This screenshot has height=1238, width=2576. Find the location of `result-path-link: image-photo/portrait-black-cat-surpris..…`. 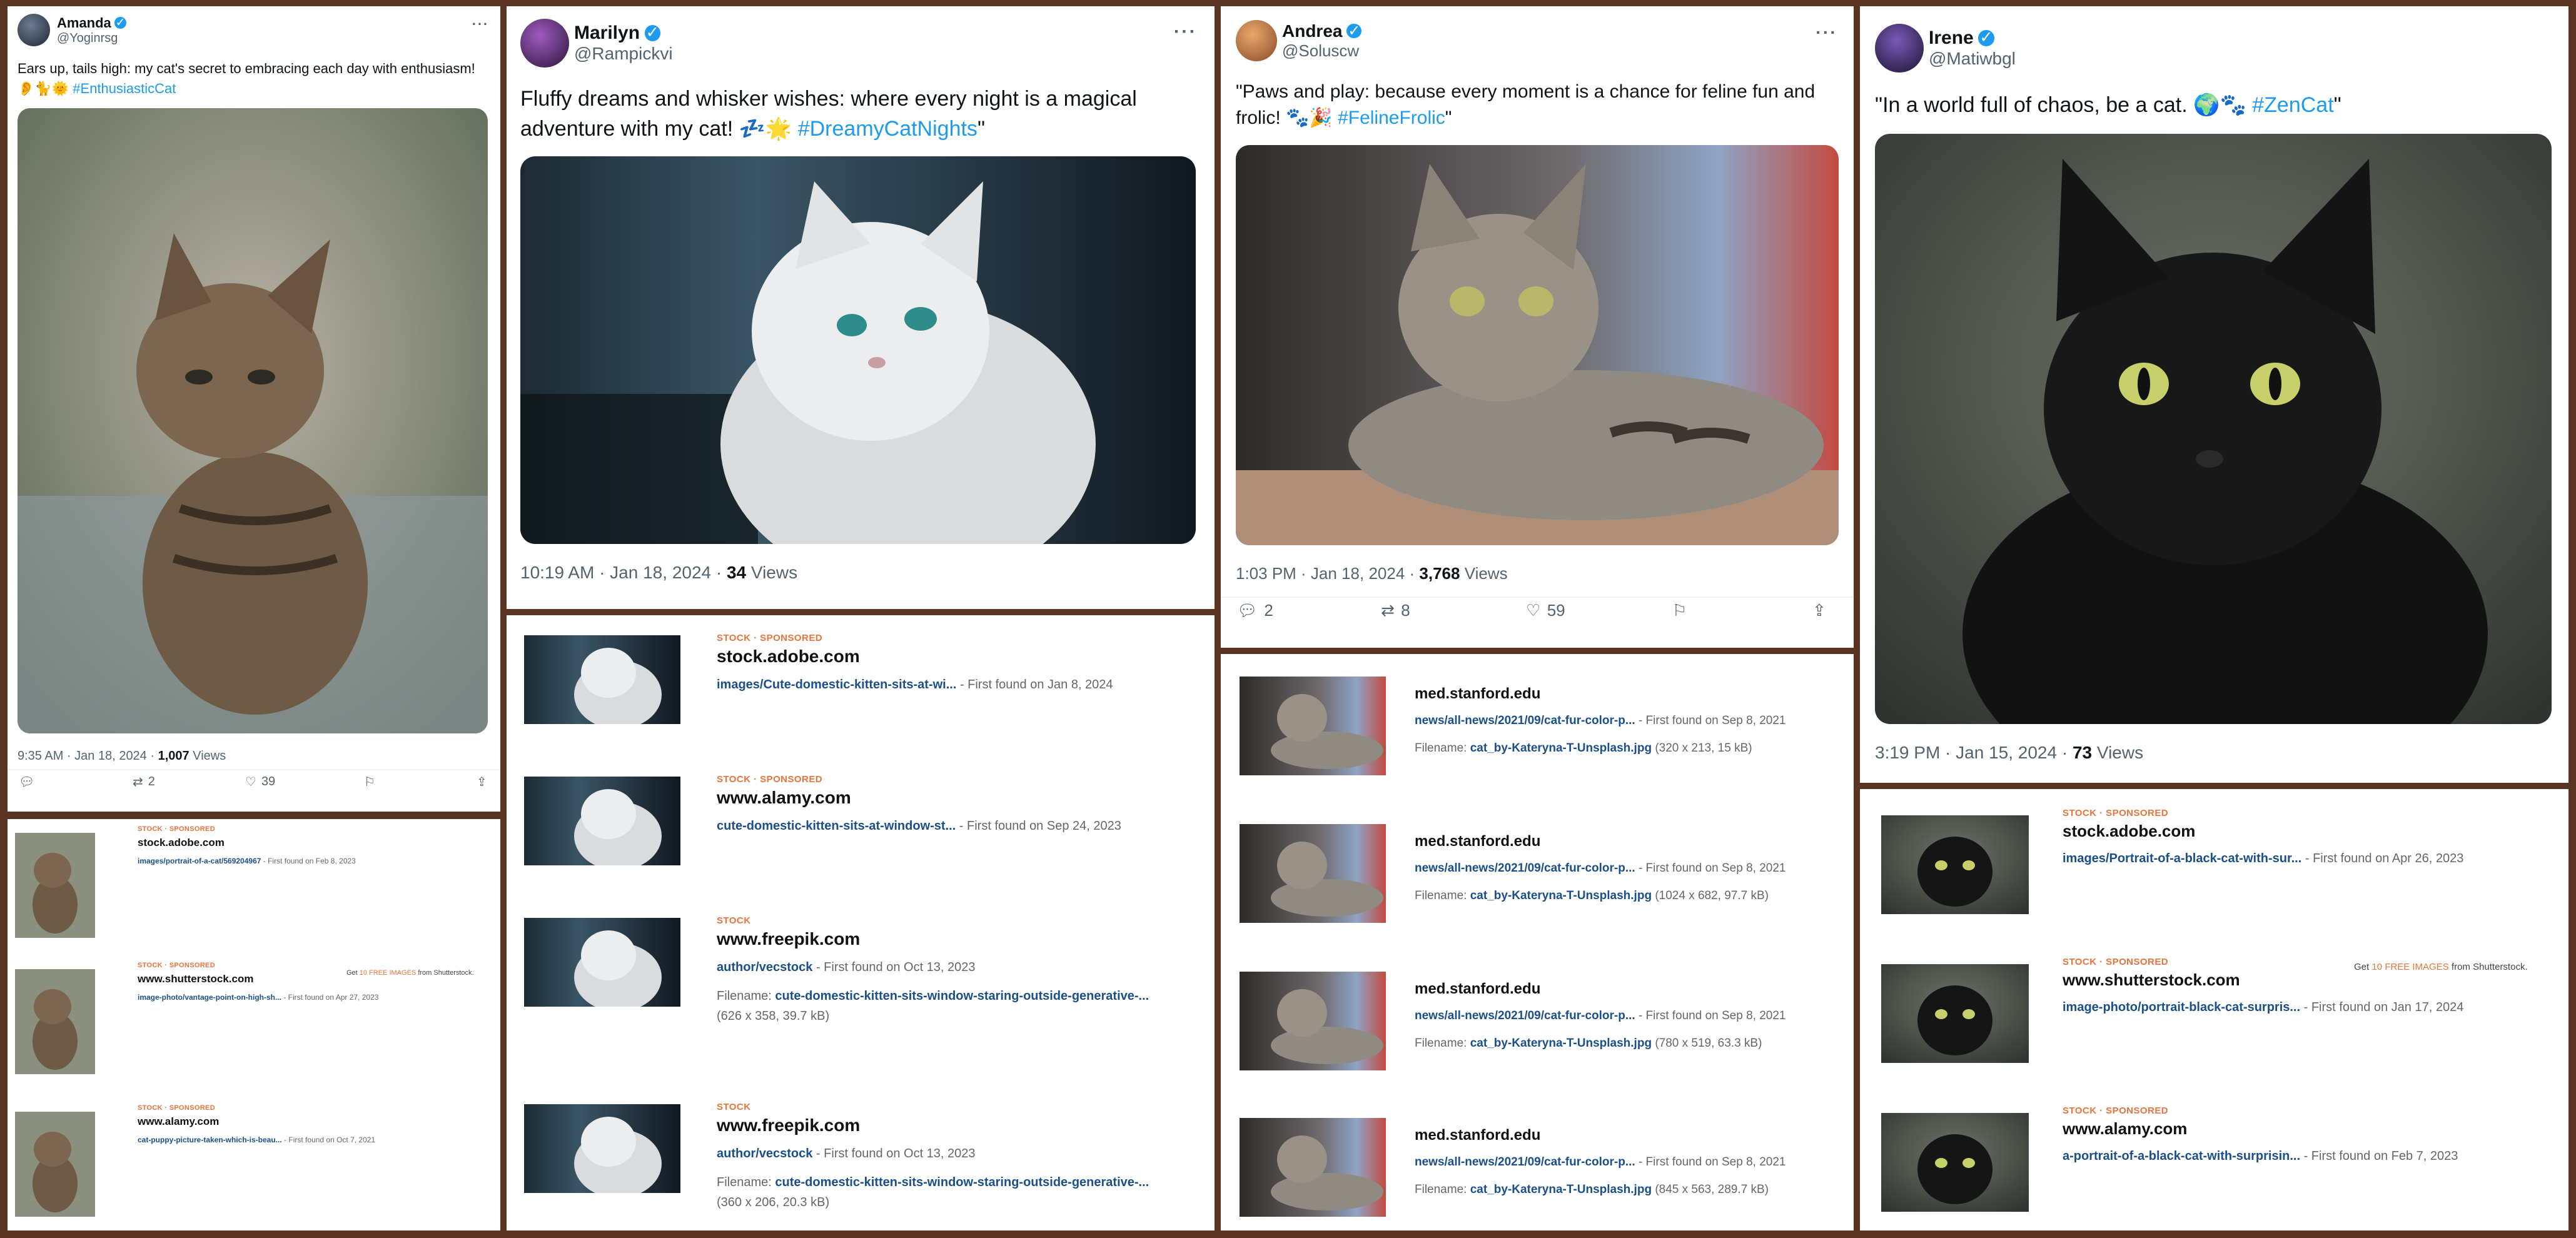

result-path-link: image-photo/portrait-black-cat-surpris..… is located at coordinates (2181, 1007).